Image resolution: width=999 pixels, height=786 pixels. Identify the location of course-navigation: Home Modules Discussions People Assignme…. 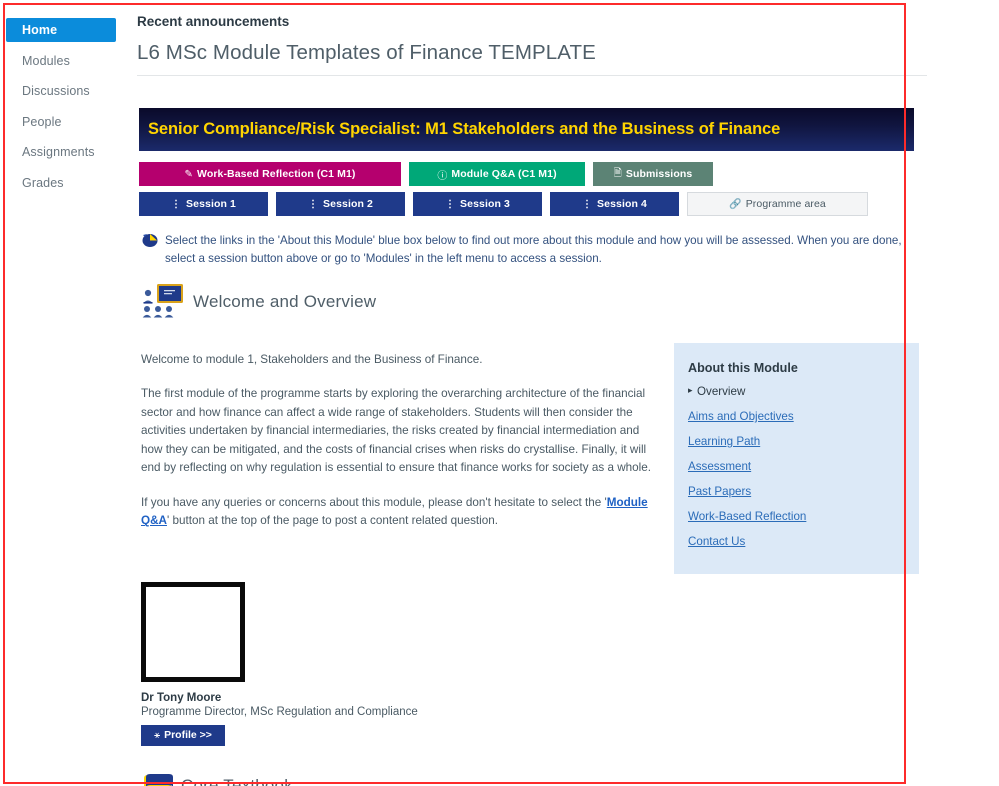
(69, 391).